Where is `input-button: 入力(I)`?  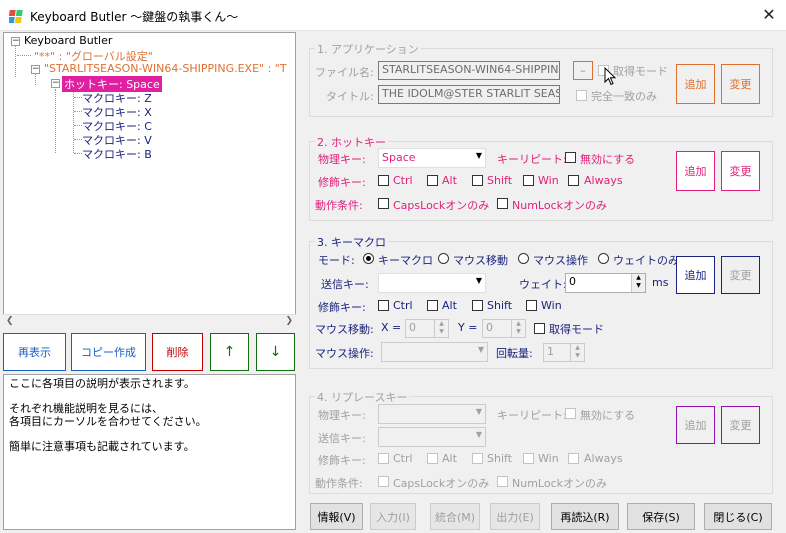
input-button: 入力(I) is located at coordinates (393, 516).